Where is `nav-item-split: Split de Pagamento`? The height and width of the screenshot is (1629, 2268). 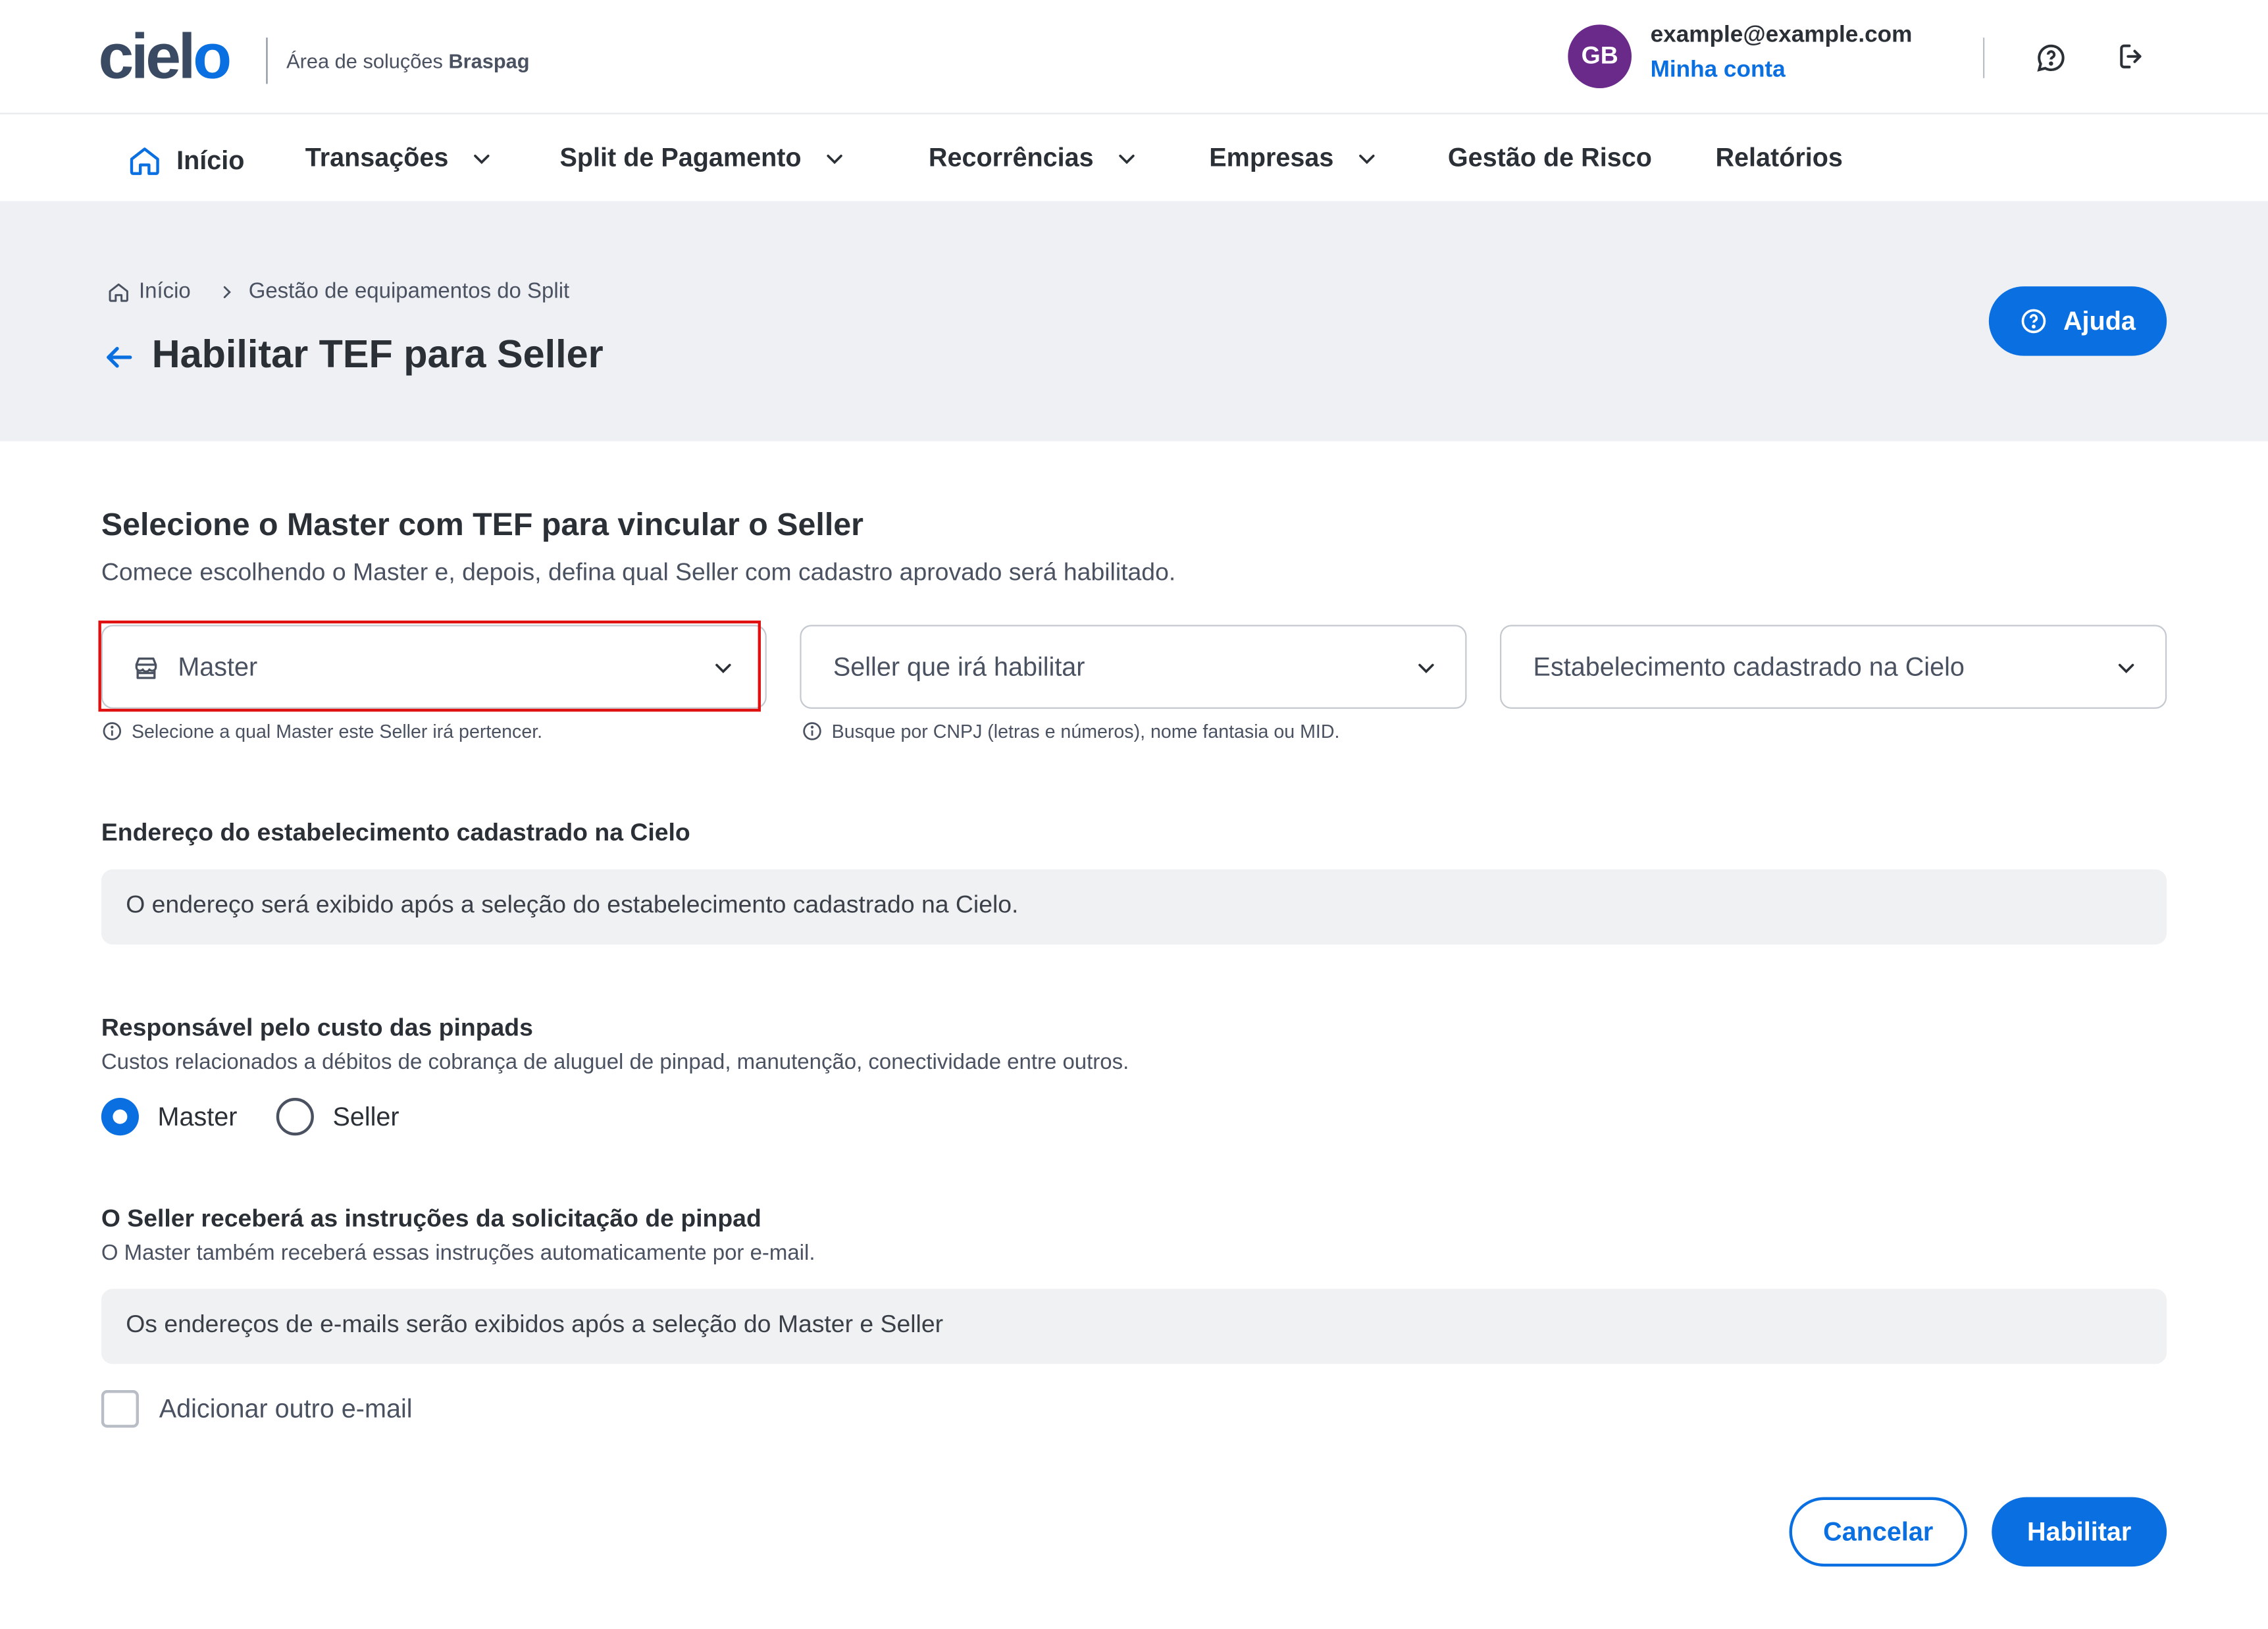 nav-item-split: Split de Pagamento is located at coordinates (704, 158).